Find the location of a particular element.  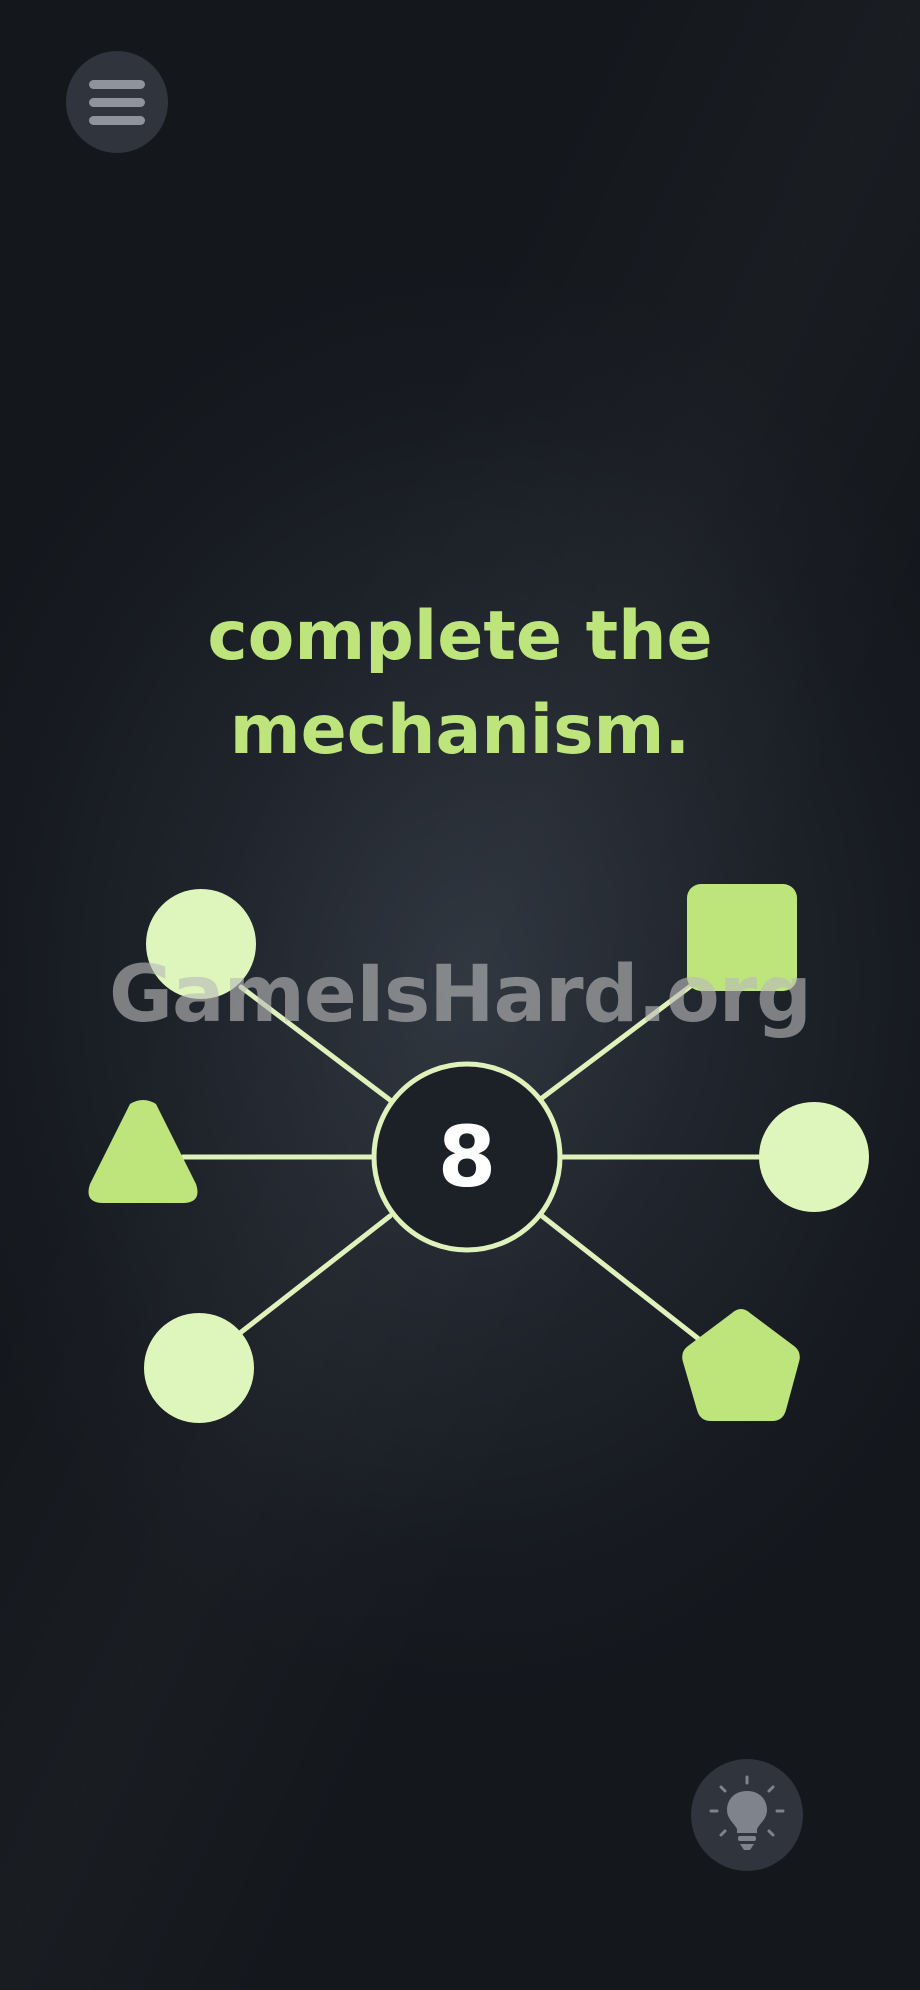

node-square-top-right is located at coordinates (742, 937).